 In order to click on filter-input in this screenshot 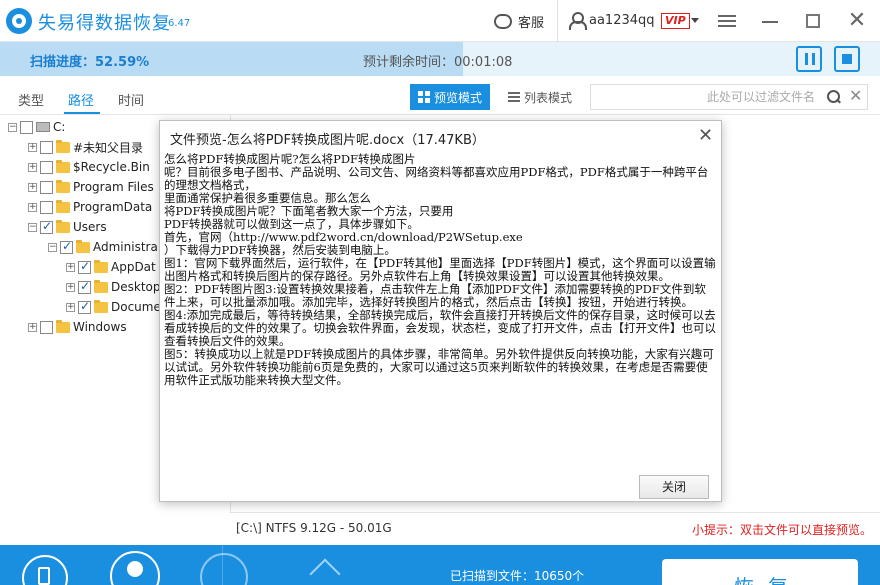, I will do `click(705, 97)`.